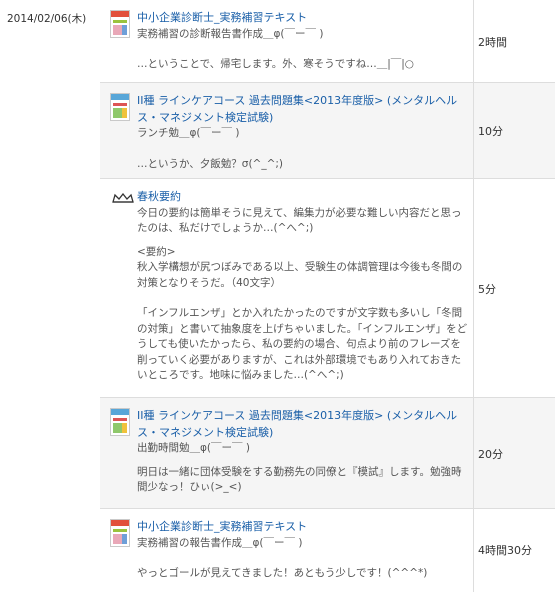  I want to click on study-time: 4時間30分, so click(505, 550).